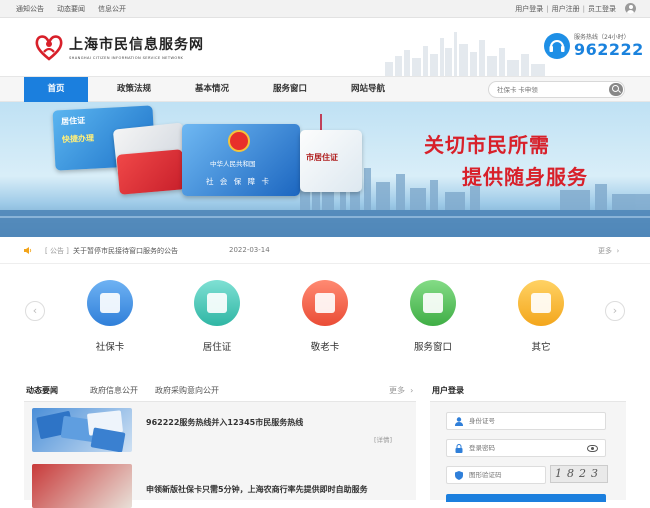 The image size is (650, 508). What do you see at coordinates (566, 9) in the screenshot?
I see `top-link-user-register: 用户注册` at bounding box center [566, 9].